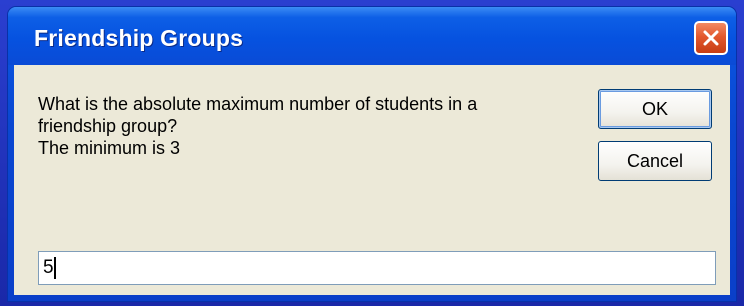 The width and height of the screenshot is (744, 306). Describe the element at coordinates (108, 126) in the screenshot. I see `prompt-line-2: friendship group?` at that location.